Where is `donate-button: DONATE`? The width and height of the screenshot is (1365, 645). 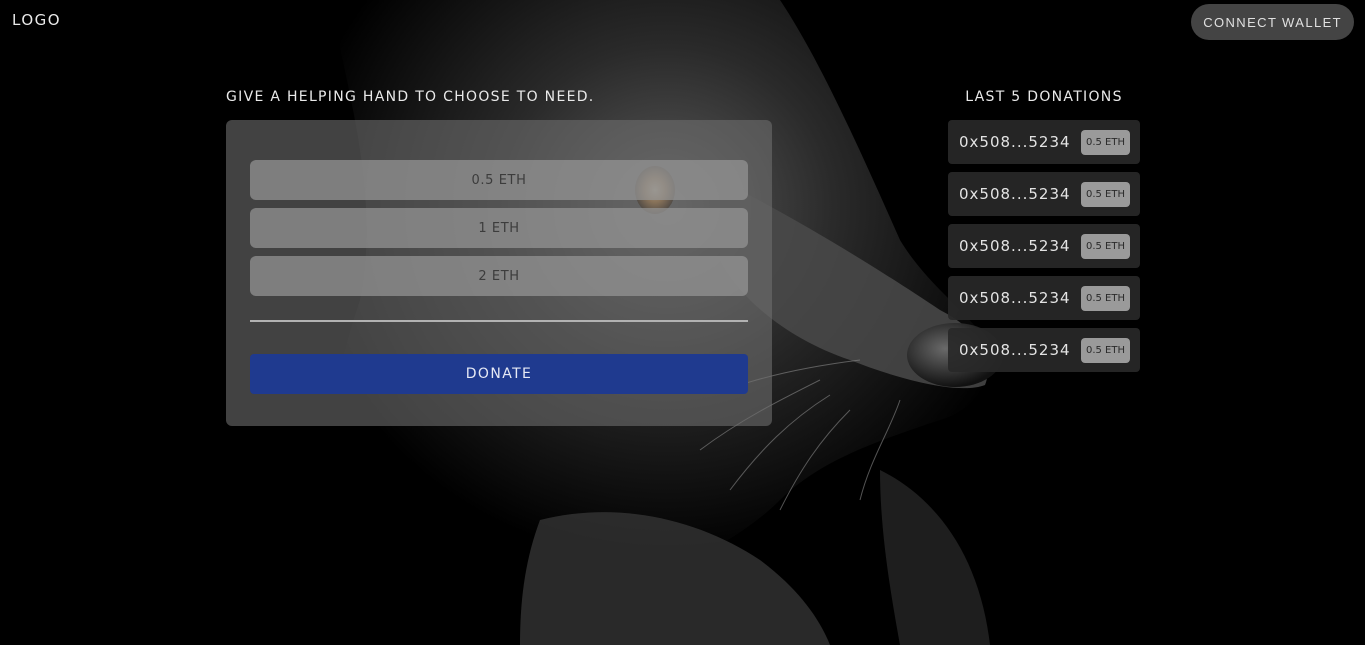
donate-button: DONATE is located at coordinates (499, 374).